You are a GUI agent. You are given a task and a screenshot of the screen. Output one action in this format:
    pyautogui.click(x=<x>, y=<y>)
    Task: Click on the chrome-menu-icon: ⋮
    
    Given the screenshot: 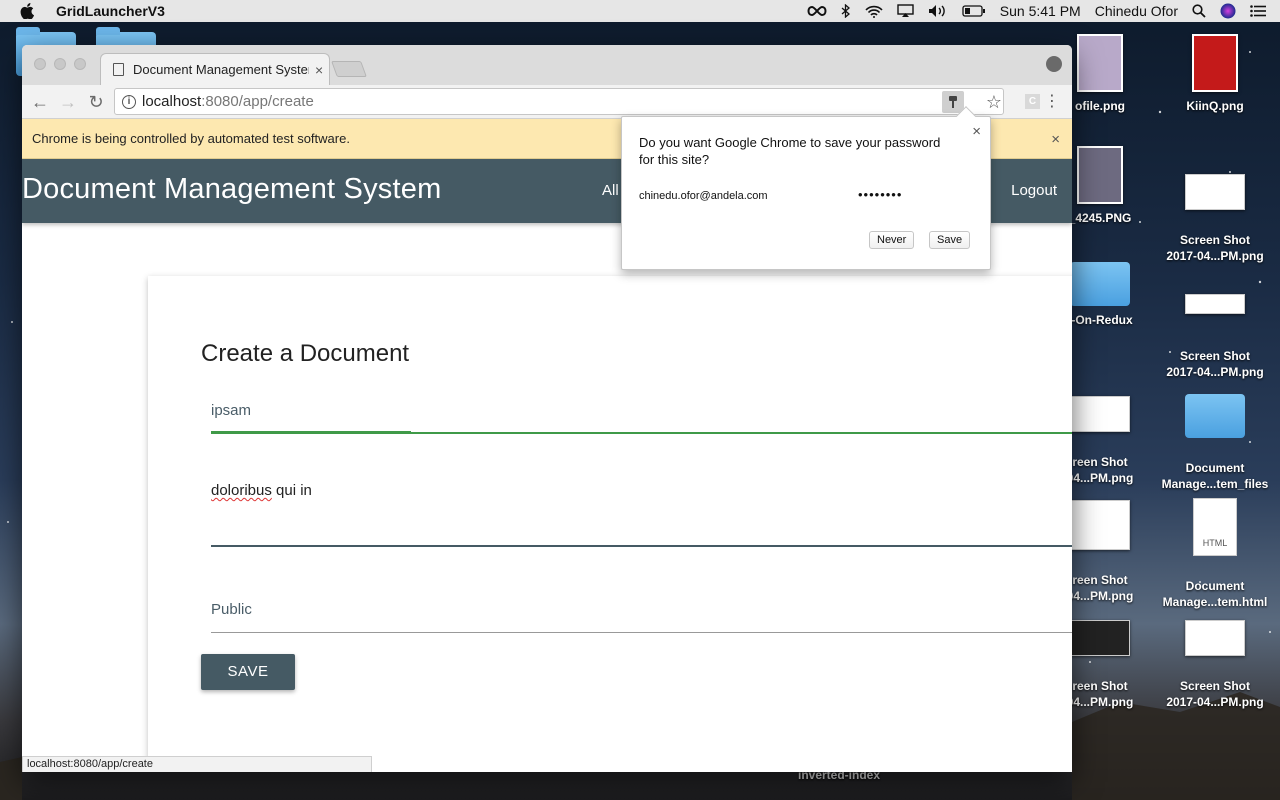 What is the action you would take?
    pyautogui.click(x=1052, y=102)
    